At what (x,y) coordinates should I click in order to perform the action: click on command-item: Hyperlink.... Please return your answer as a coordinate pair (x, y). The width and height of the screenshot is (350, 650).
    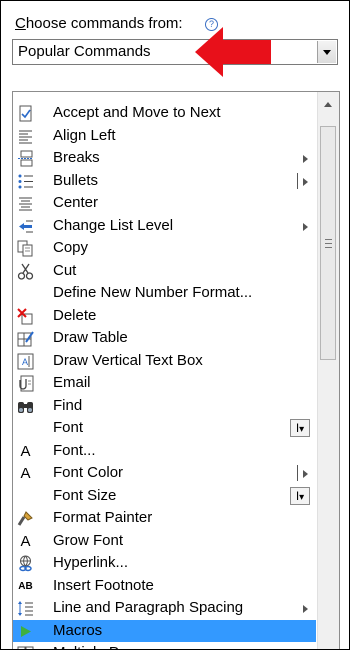
    Looking at the image, I should click on (164, 563).